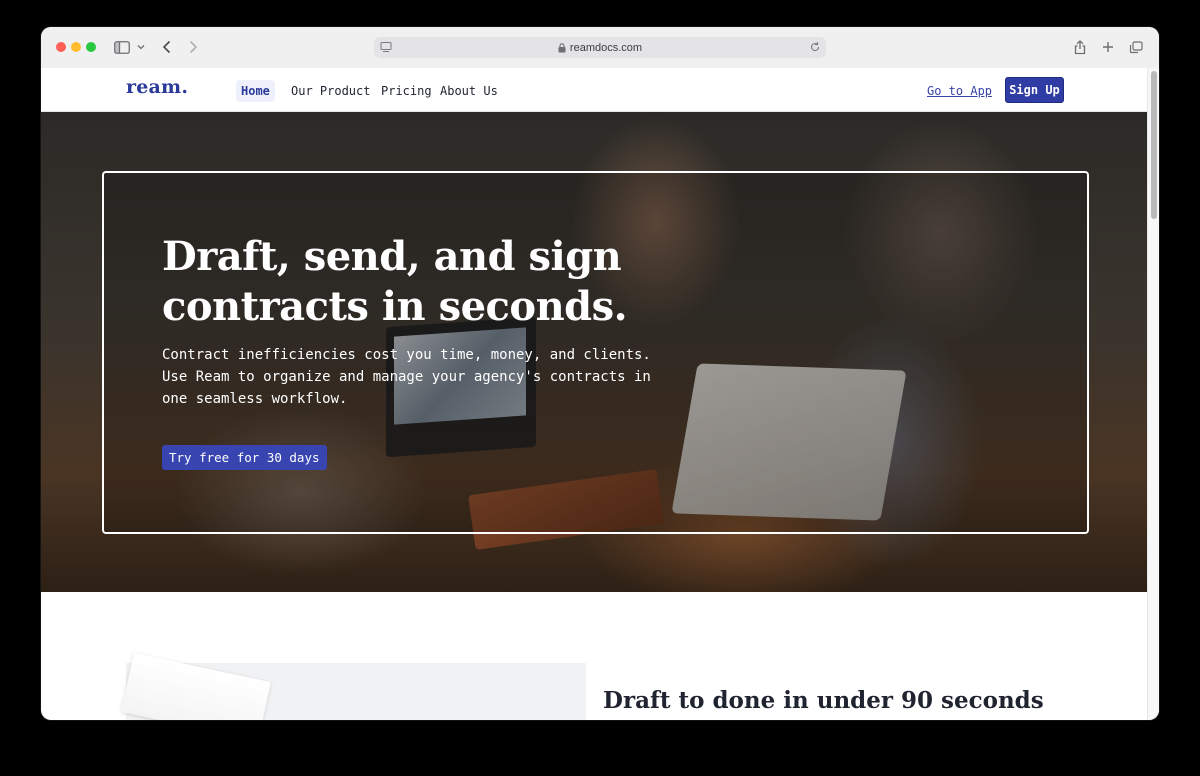 This screenshot has width=1200, height=776. What do you see at coordinates (1034, 90) in the screenshot?
I see `sign-up-button: Sign Up` at bounding box center [1034, 90].